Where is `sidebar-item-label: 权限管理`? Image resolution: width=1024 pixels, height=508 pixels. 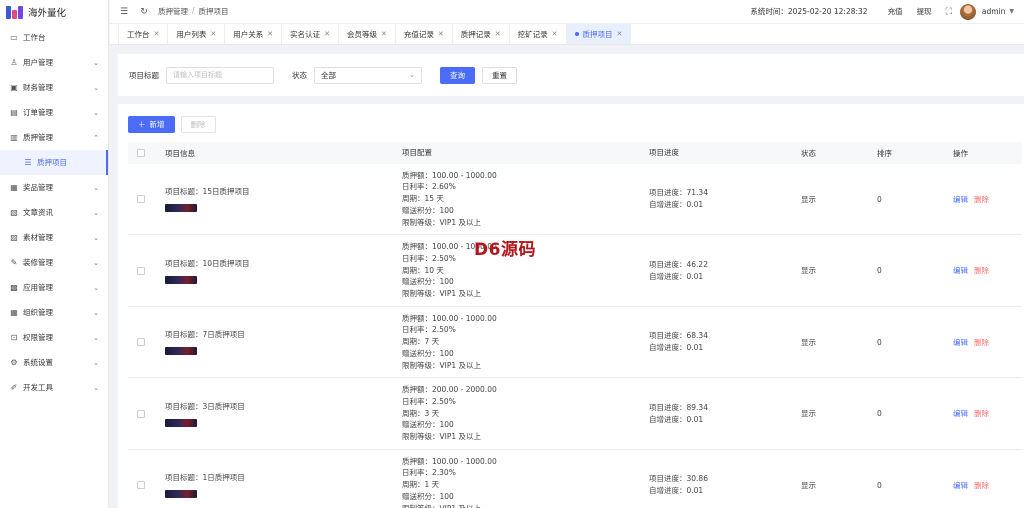 sidebar-item-label: 权限管理 is located at coordinates (38, 337).